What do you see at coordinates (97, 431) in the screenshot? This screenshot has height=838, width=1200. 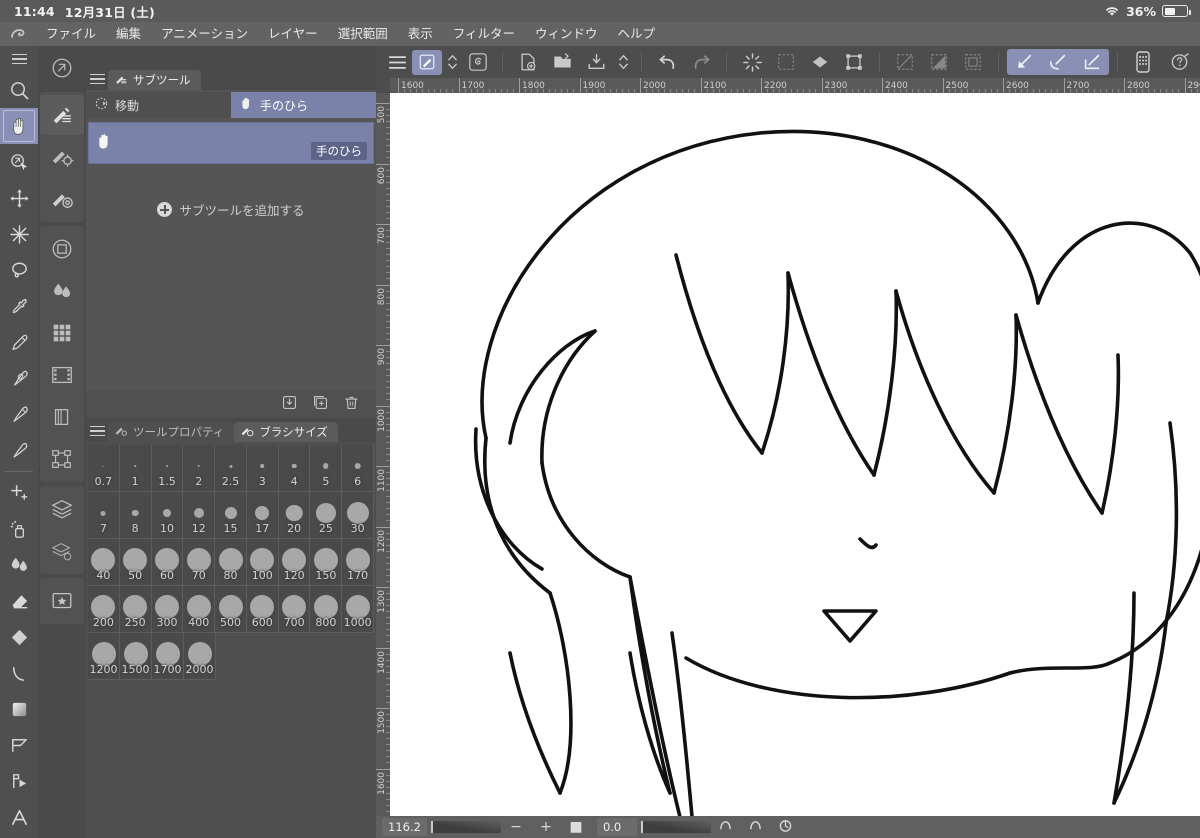 I see `brush-size-menu-button` at bounding box center [97, 431].